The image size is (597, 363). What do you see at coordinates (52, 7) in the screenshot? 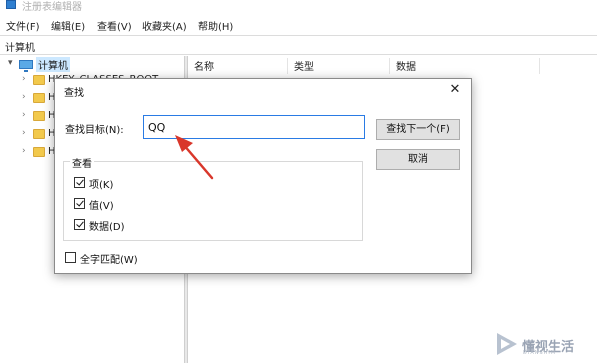
I see `window-title: 注册表编辑器` at bounding box center [52, 7].